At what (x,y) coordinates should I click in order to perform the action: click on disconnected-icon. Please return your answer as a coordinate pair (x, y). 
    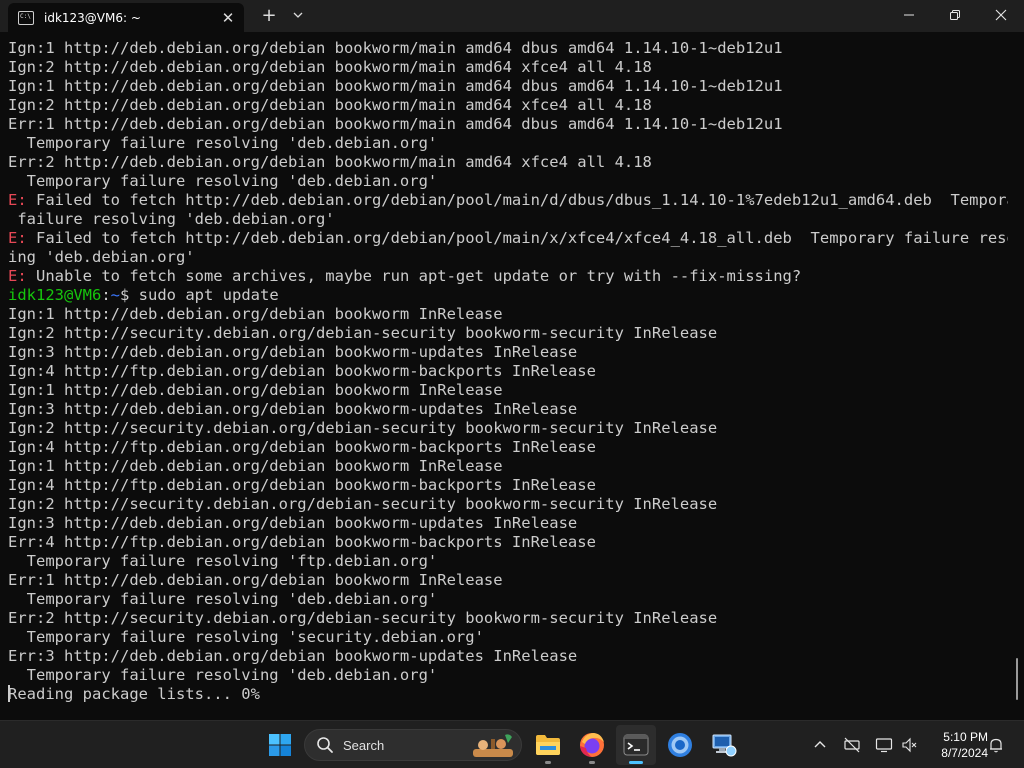
    Looking at the image, I should click on (852, 745).